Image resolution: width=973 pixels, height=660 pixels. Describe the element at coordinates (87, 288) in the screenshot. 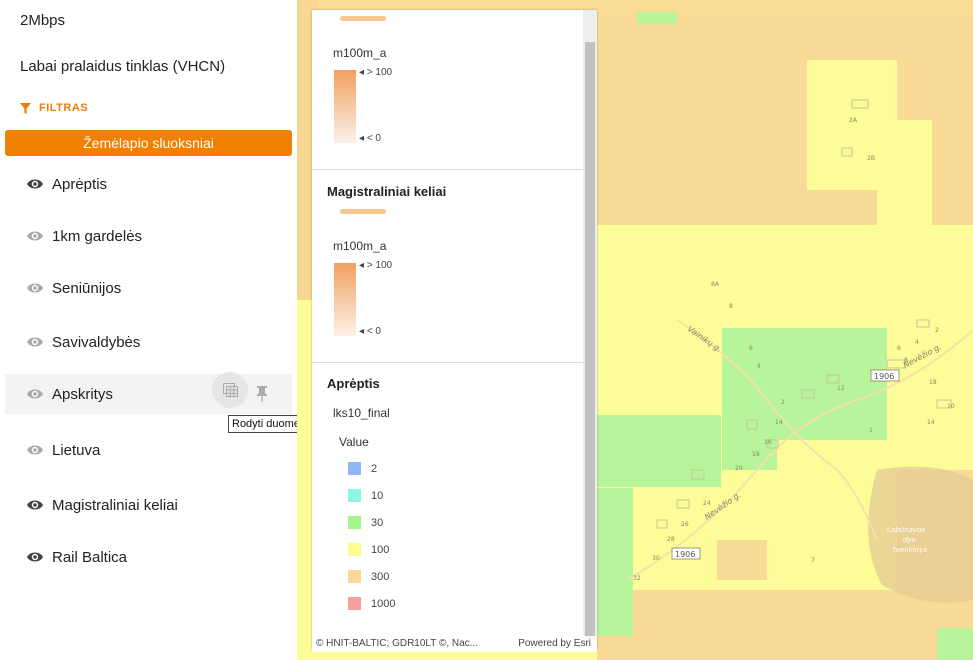

I see `layer-label: Seniūnijos` at that location.